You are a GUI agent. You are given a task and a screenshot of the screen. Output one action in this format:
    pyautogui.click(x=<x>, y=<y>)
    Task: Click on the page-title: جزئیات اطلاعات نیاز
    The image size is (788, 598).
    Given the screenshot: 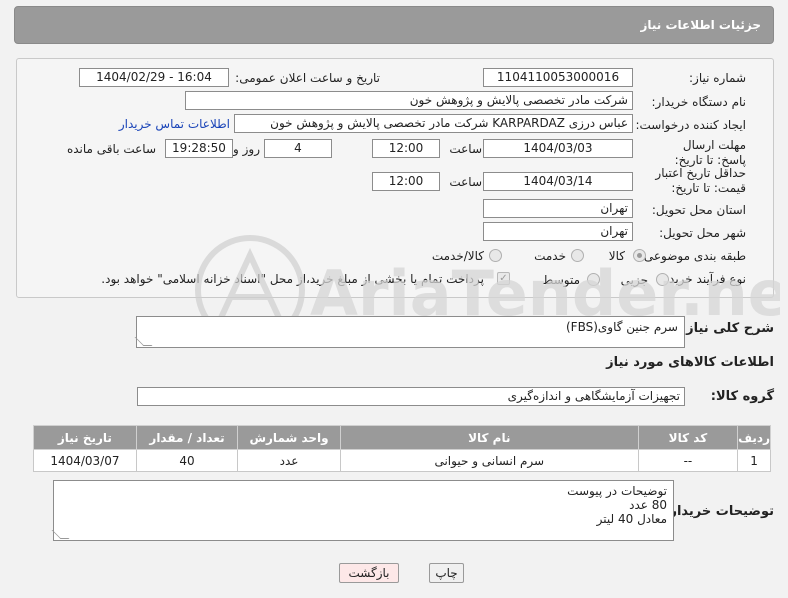 What is the action you would take?
    pyautogui.click(x=700, y=25)
    